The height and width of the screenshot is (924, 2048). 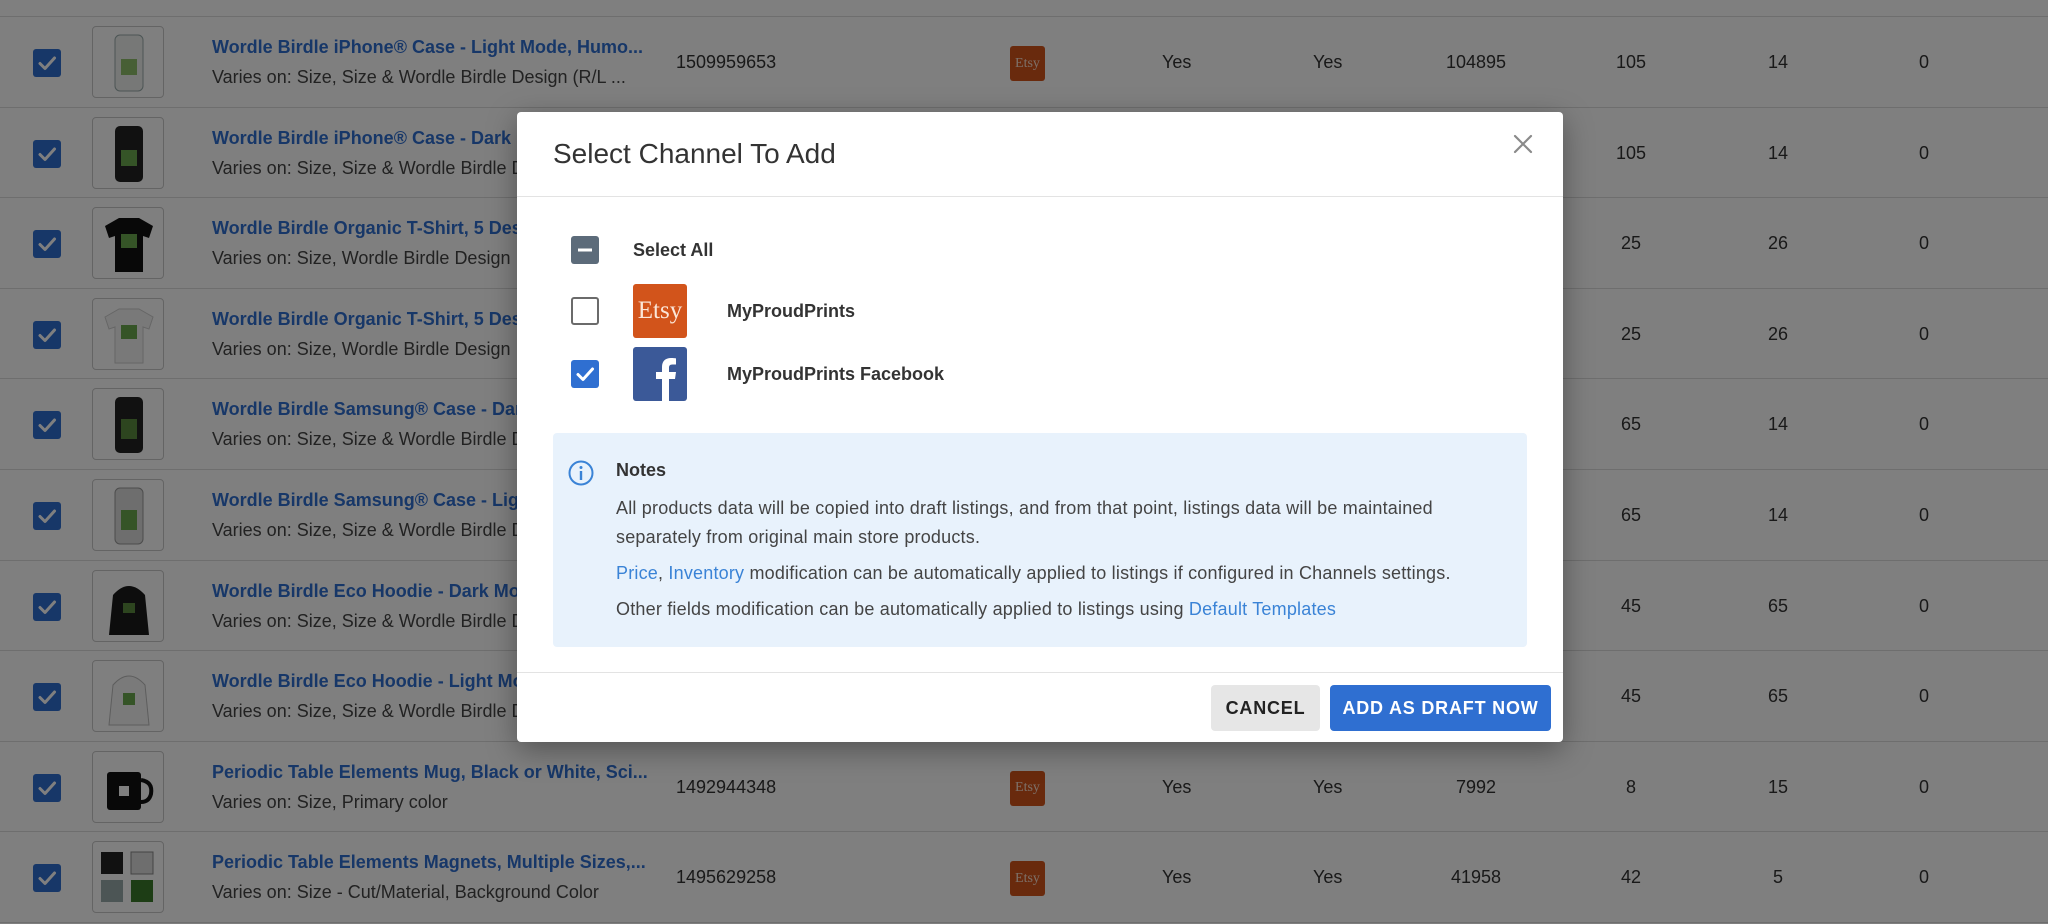 I want to click on select-all-checkbox, so click(x=585, y=250).